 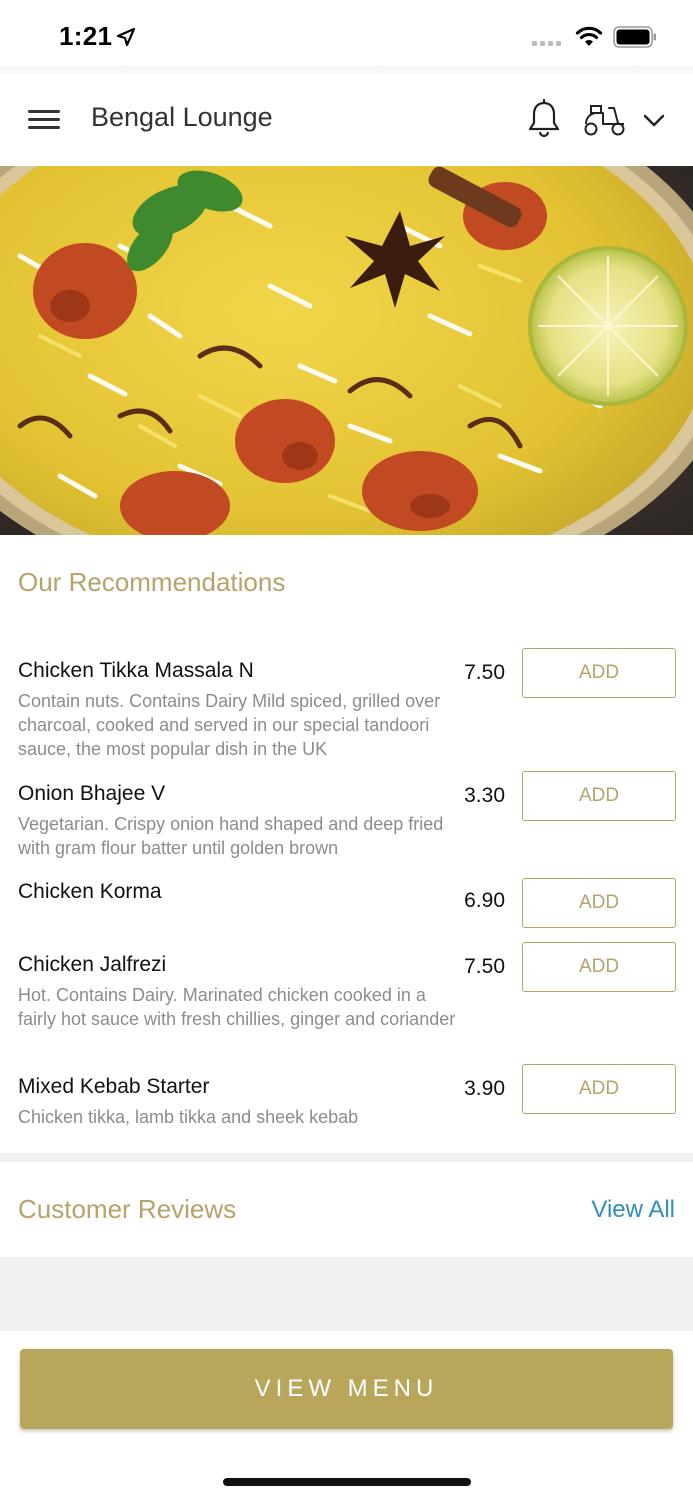 What do you see at coordinates (182, 117) in the screenshot?
I see `restaurant-title: Bengal Lounge` at bounding box center [182, 117].